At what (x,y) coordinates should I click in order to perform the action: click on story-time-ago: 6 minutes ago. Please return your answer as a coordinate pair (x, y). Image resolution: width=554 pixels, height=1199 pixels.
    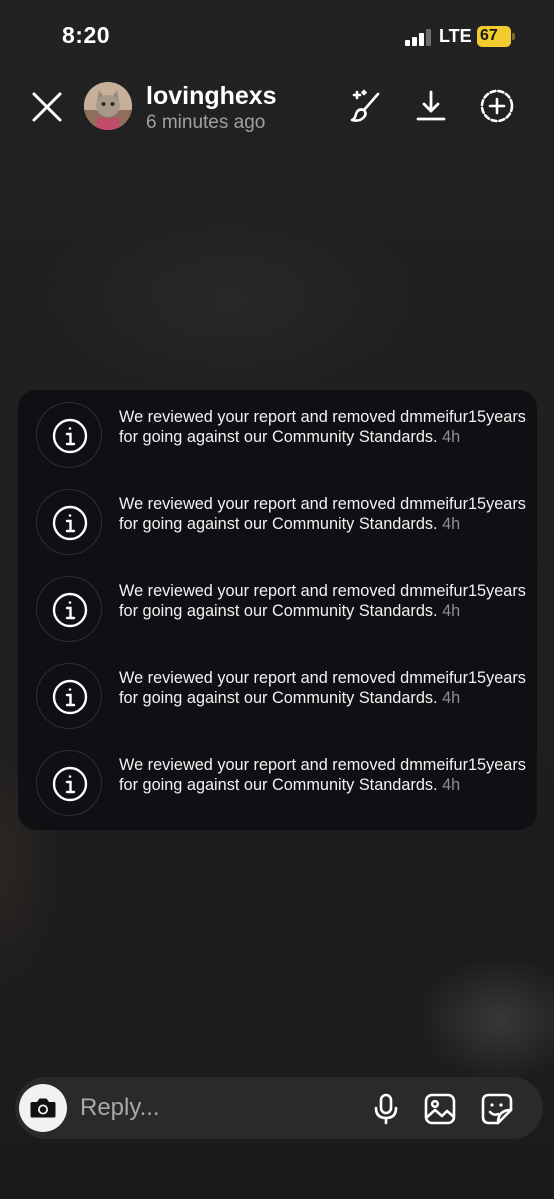
    Looking at the image, I should click on (206, 122).